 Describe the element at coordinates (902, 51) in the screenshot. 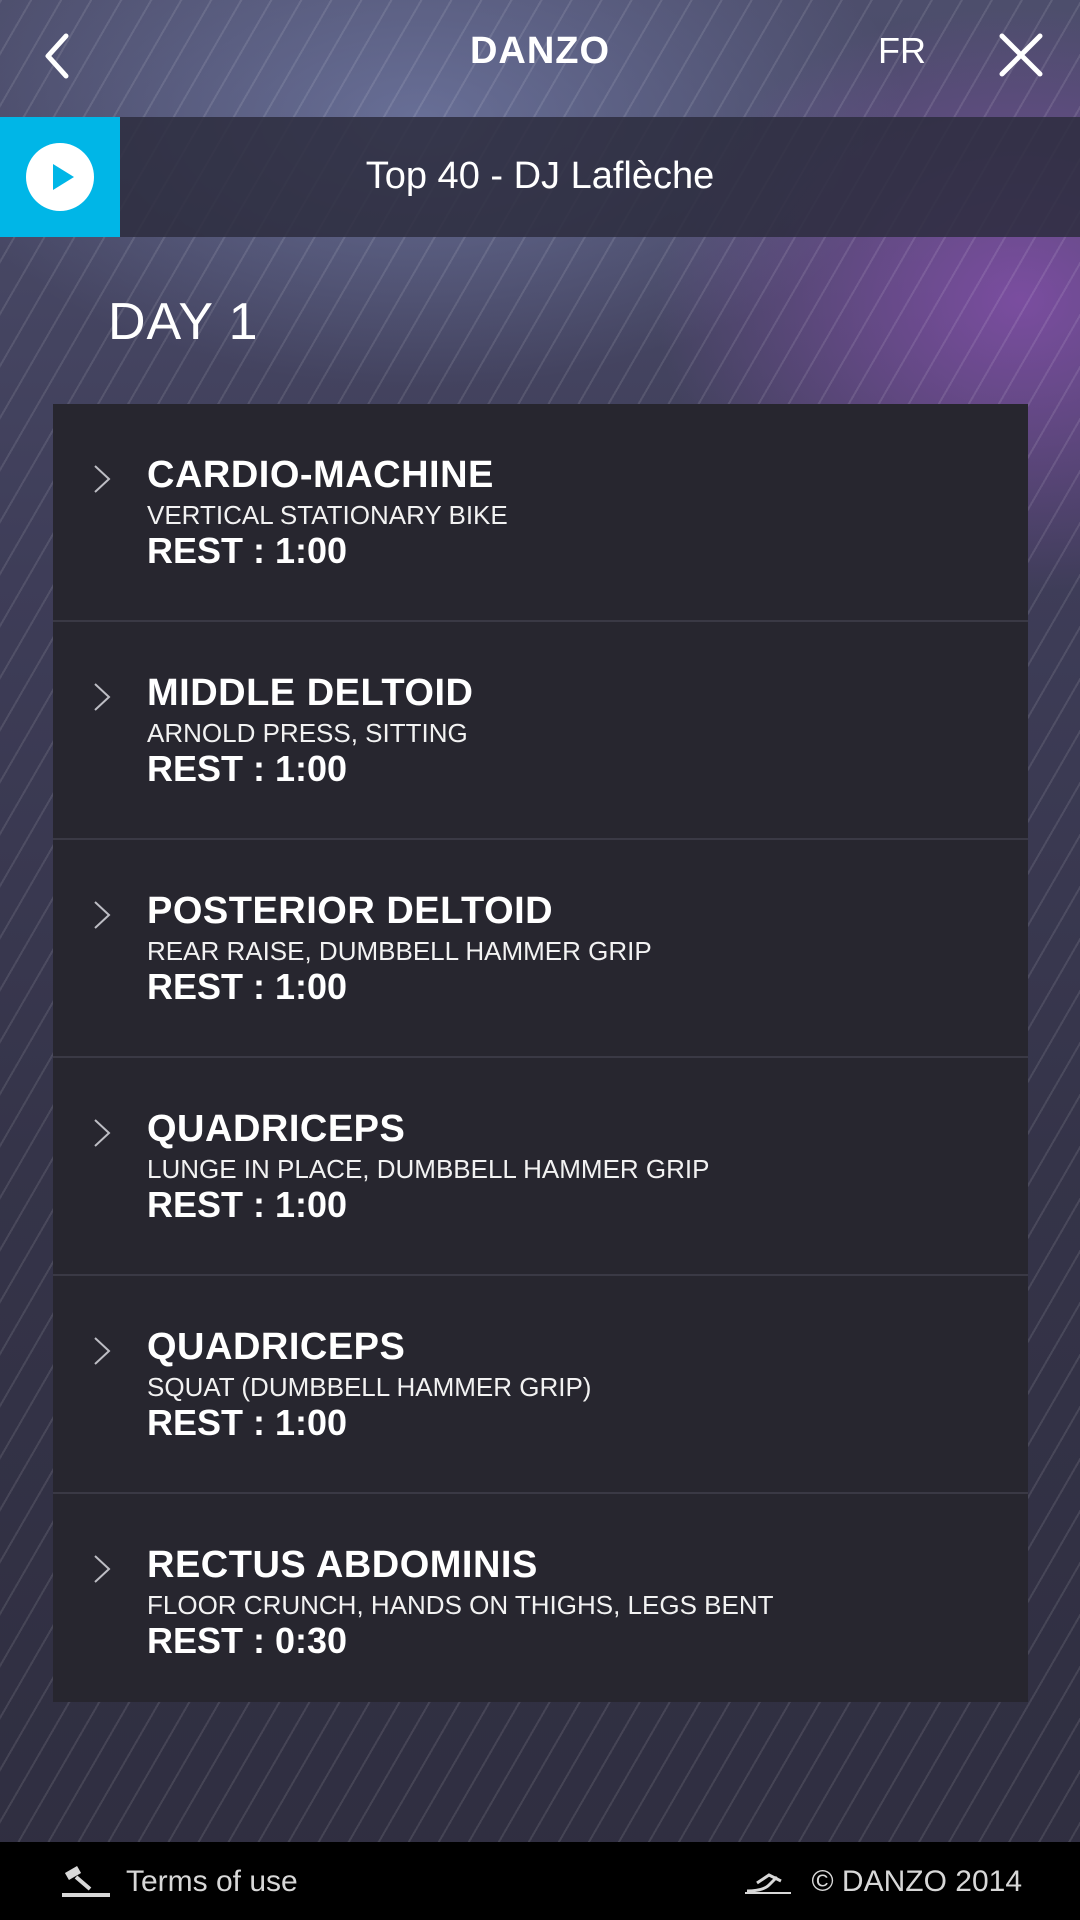

I see `language-toggle: FR` at that location.